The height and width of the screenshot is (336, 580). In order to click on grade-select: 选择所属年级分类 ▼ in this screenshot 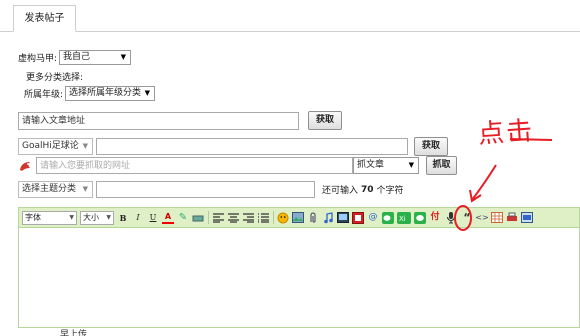, I will do `click(110, 93)`.